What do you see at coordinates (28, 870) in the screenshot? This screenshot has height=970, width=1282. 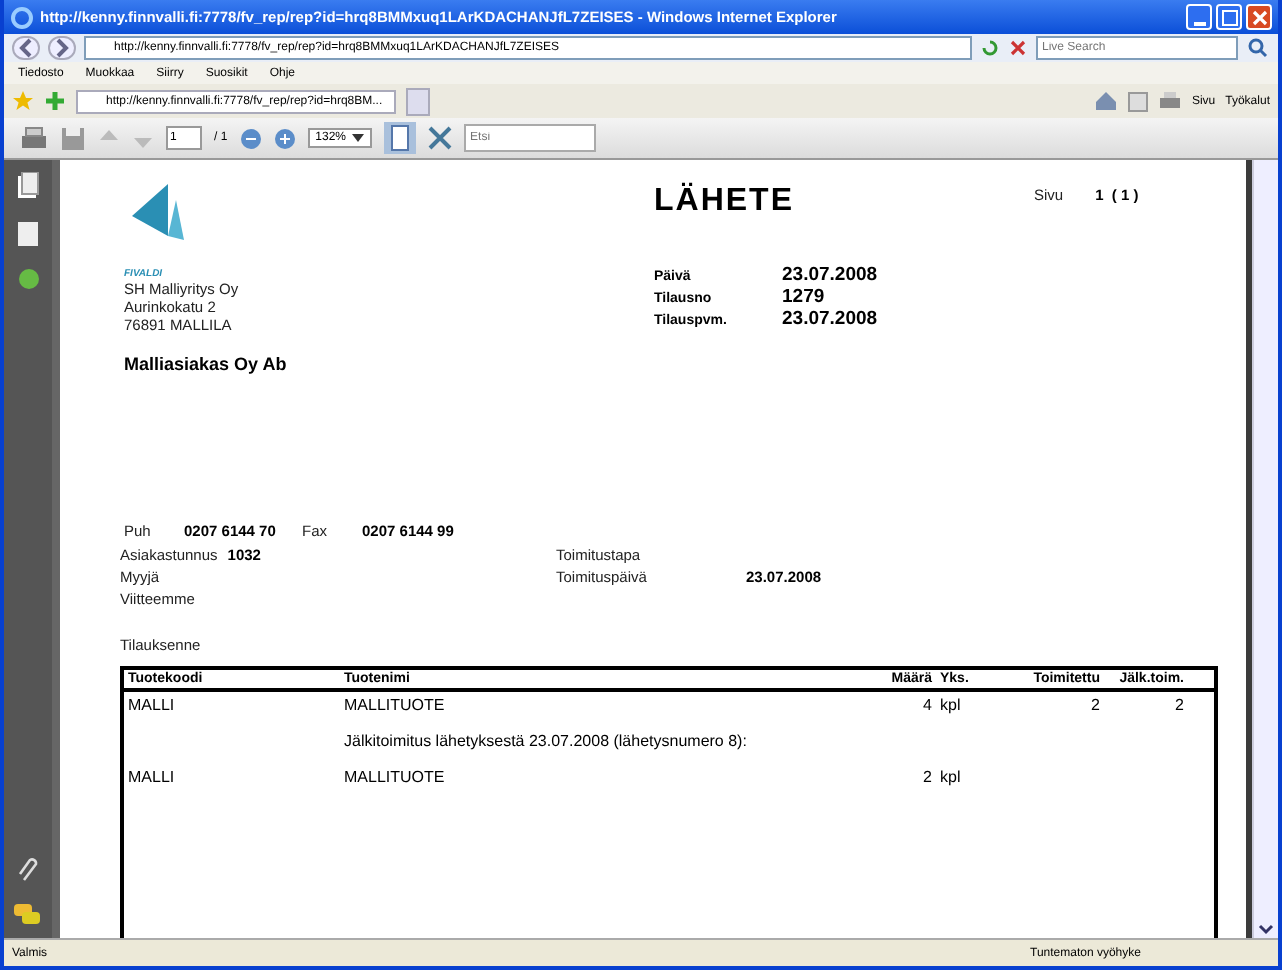 I see `paperclip-icon` at bounding box center [28, 870].